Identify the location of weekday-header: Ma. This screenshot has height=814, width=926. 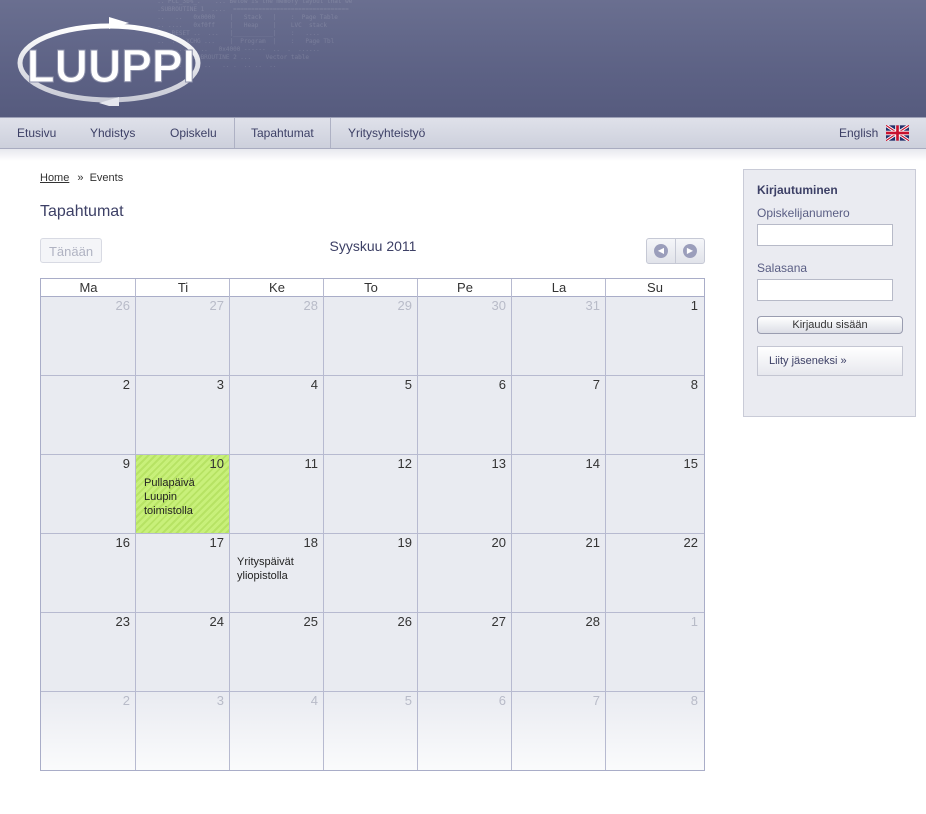
(88, 287).